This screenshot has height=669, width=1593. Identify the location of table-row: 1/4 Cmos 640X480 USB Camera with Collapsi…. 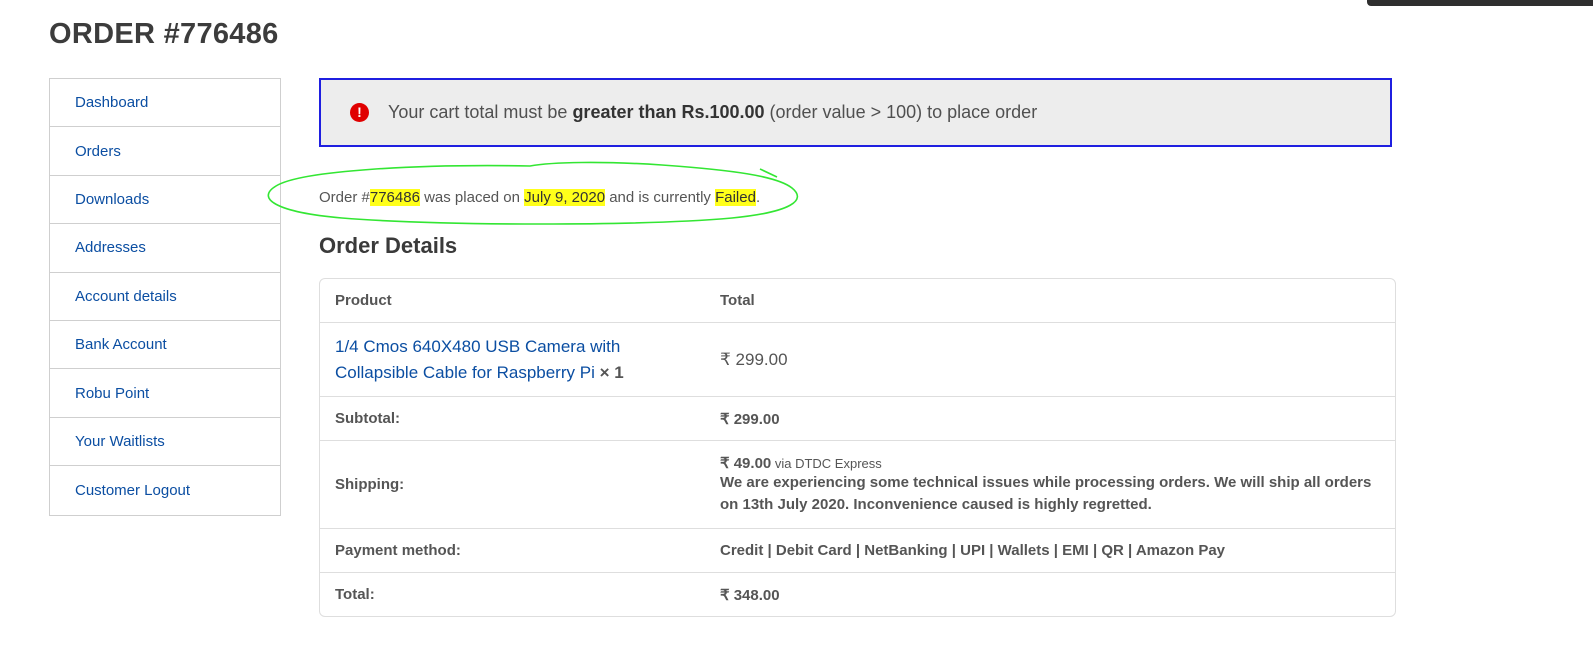
(857, 359).